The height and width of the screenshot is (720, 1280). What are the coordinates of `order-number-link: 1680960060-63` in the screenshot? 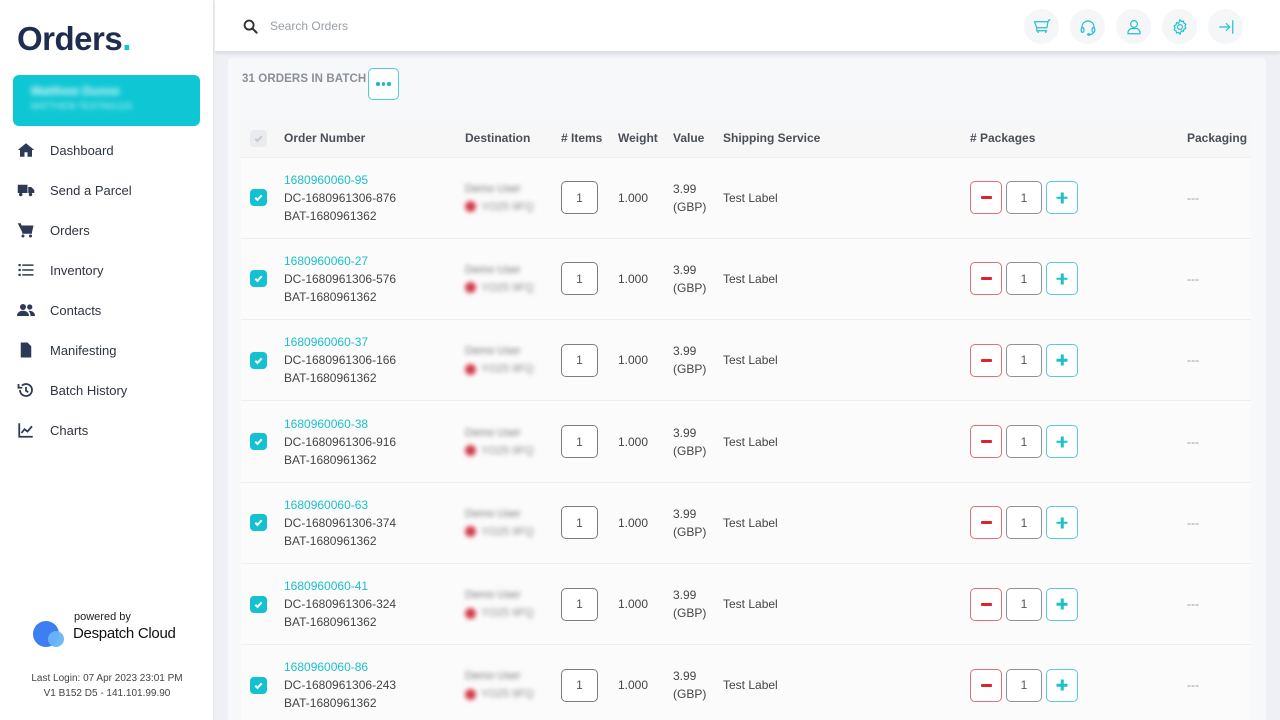 It's located at (374, 505).